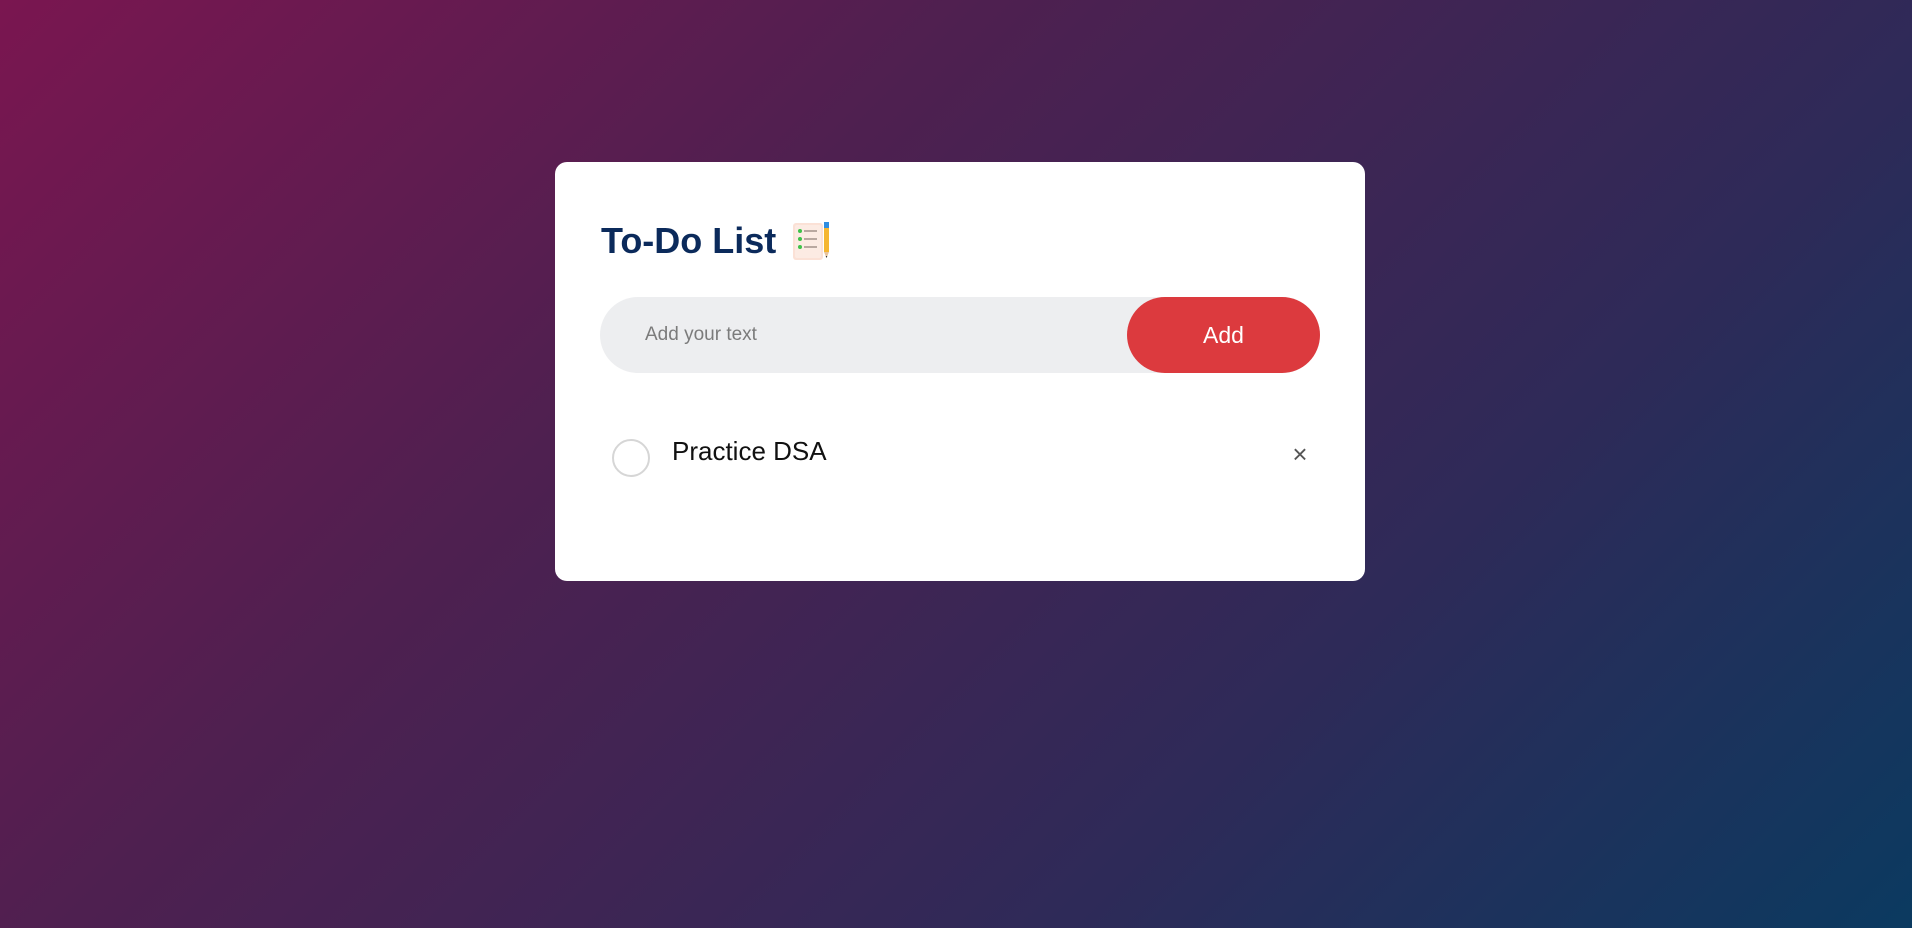 The image size is (1912, 928). I want to click on notepad-checklist-icon, so click(811, 241).